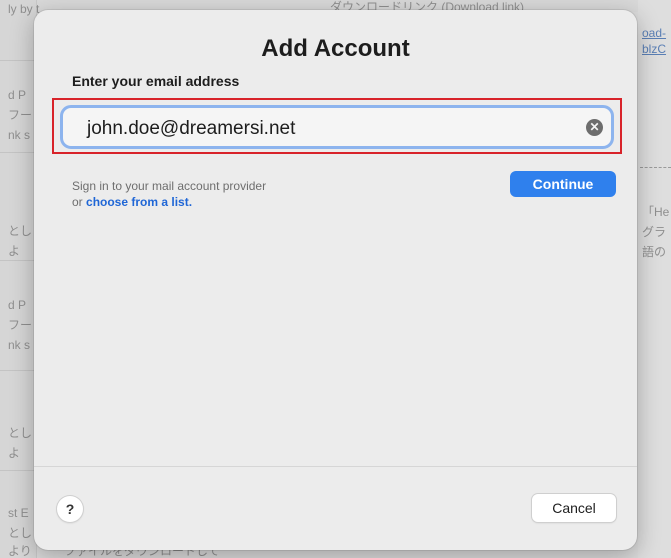  What do you see at coordinates (139, 202) in the screenshot?
I see `choose-from-list-link: choose from a list.` at bounding box center [139, 202].